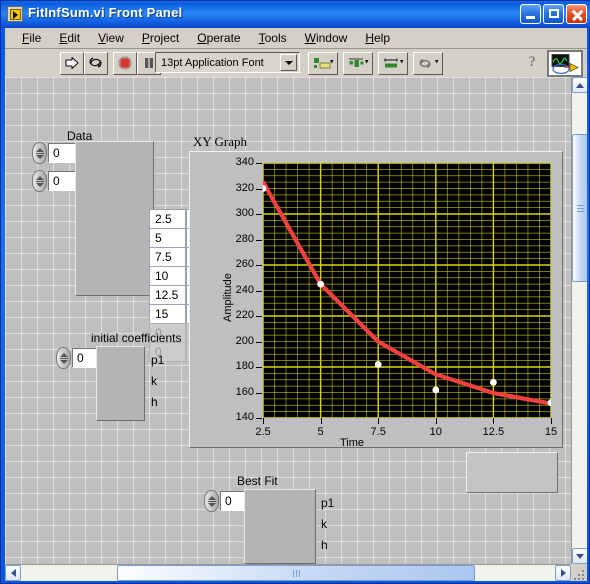 The image size is (590, 584). I want to click on menu-item-tools: Tools, so click(273, 38).